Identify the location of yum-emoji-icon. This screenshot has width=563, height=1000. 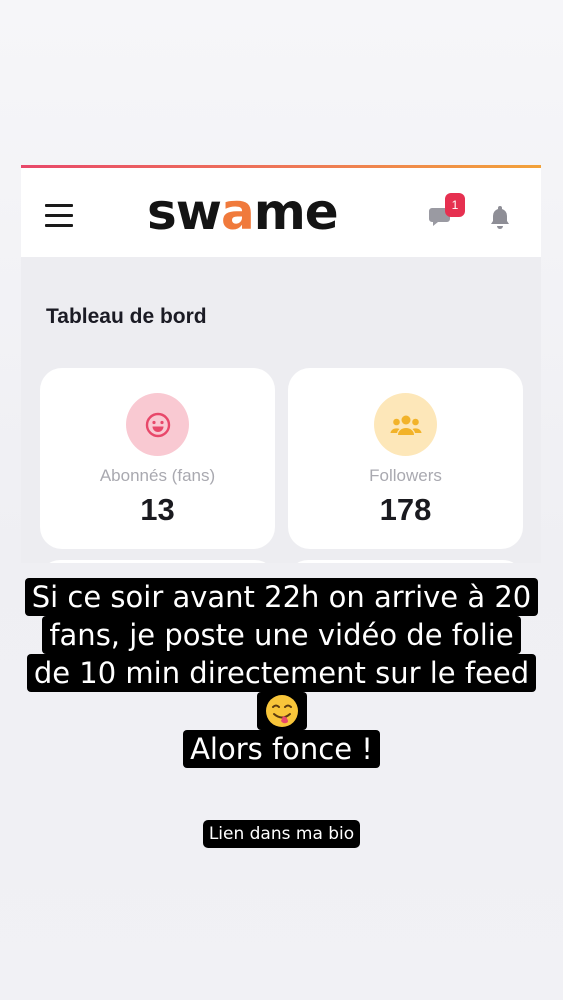
(281, 711).